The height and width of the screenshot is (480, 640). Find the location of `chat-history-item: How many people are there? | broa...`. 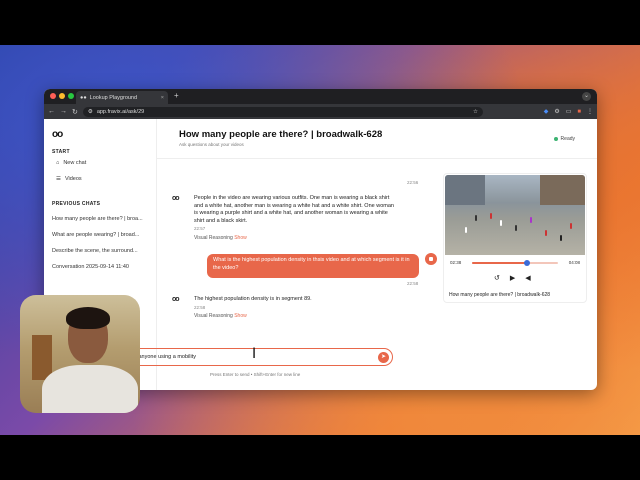

chat-history-item: How many people are there? | broa... is located at coordinates (100, 219).